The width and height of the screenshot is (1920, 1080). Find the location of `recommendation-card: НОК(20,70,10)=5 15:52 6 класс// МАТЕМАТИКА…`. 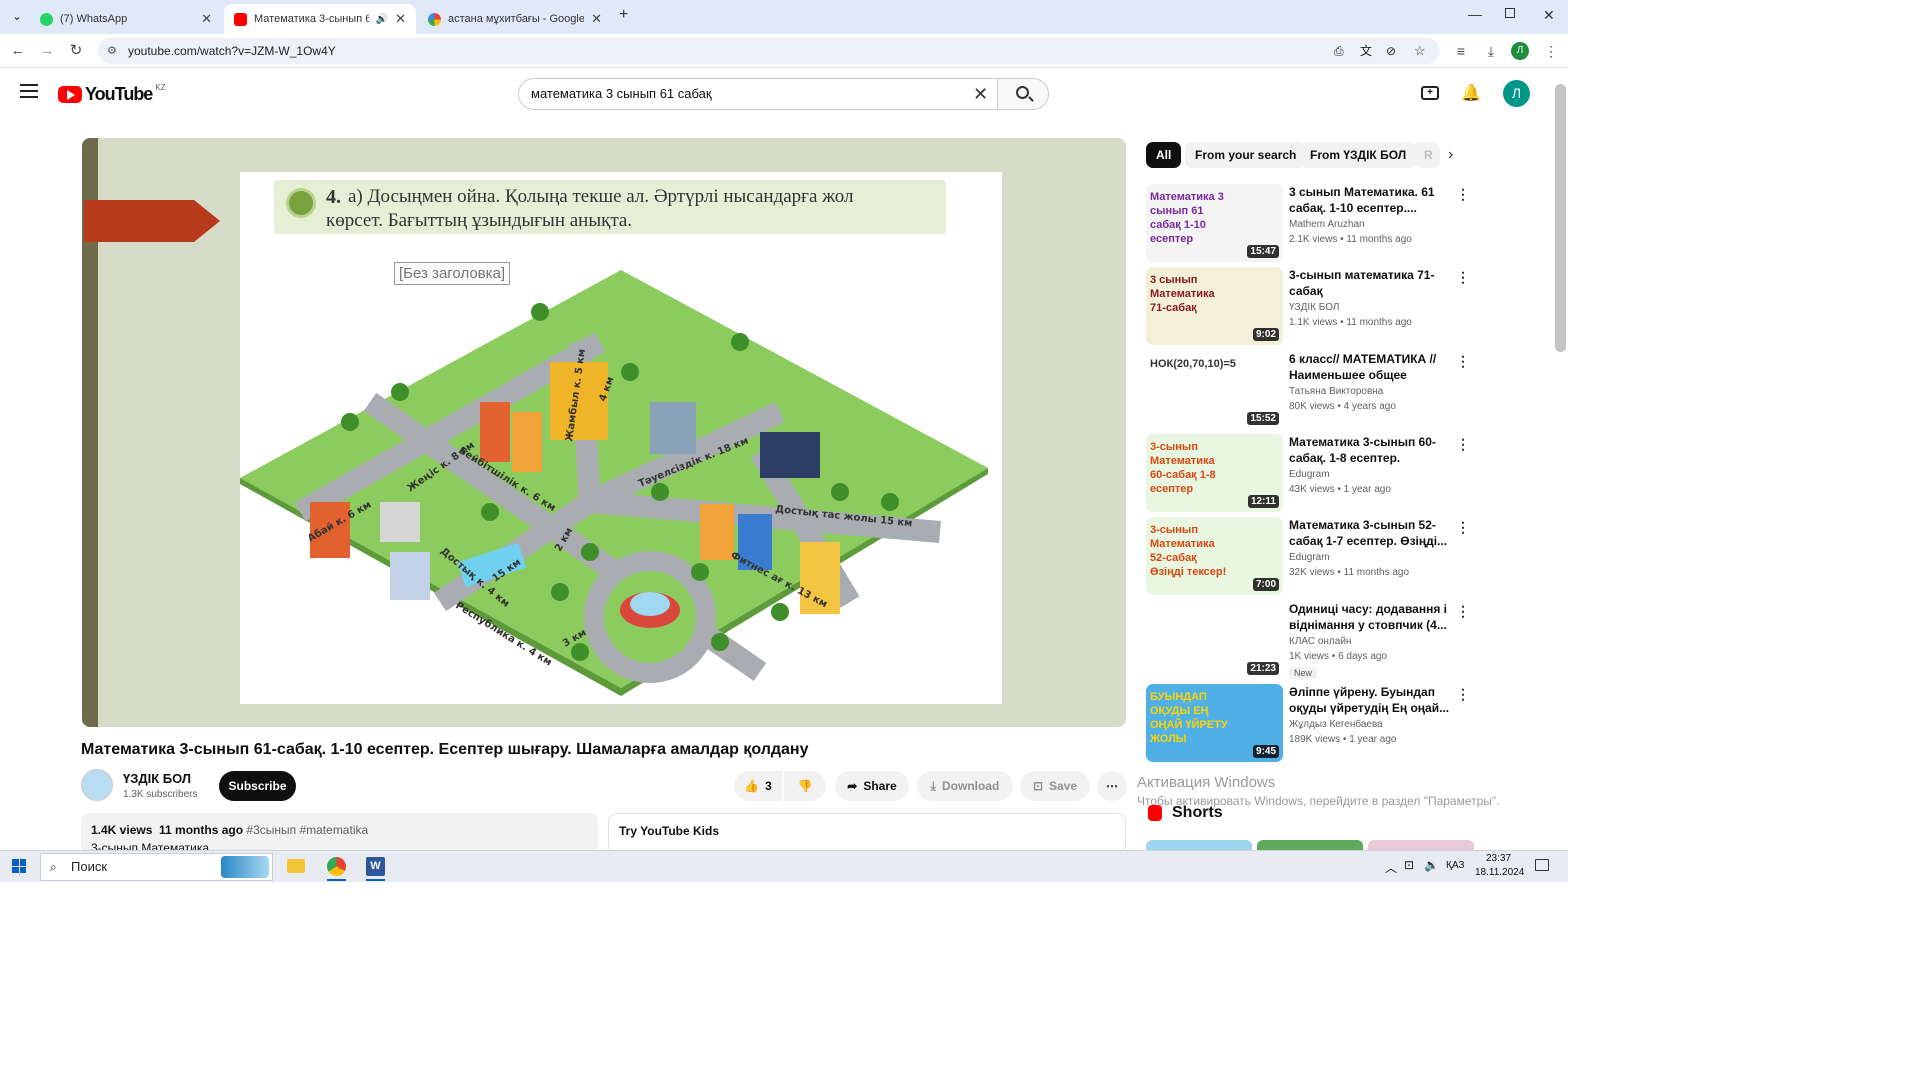

recommendation-card: НОК(20,70,10)=5 15:52 6 класс// МАТЕМАТИКА… is located at coordinates (1311, 389).